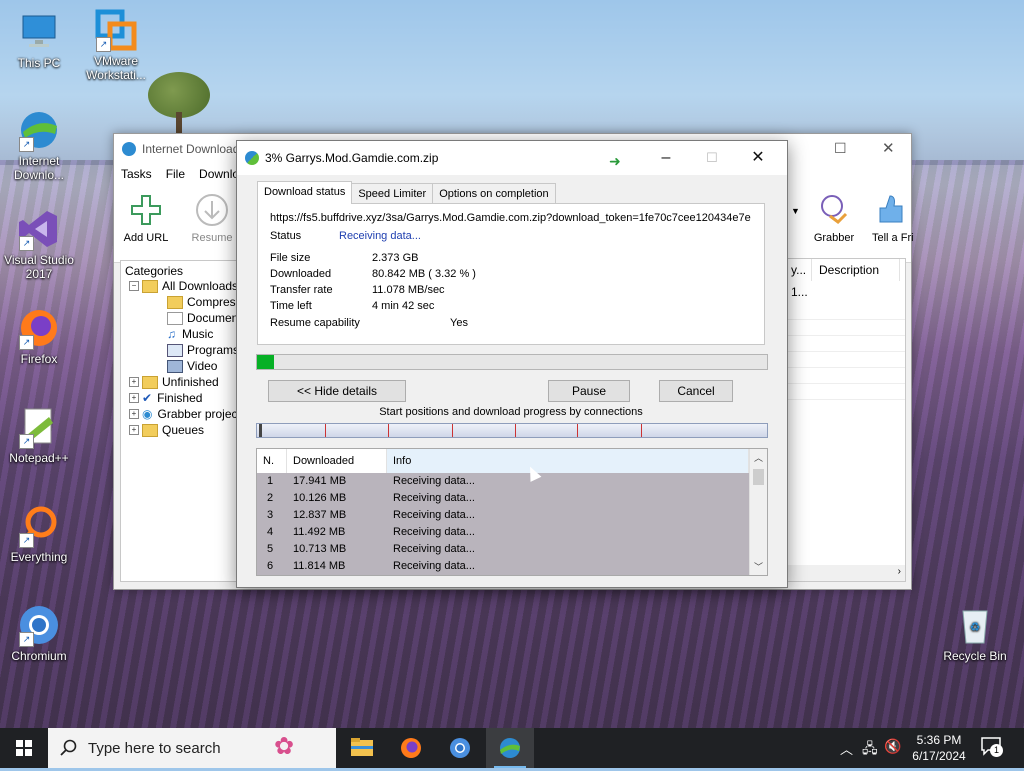  What do you see at coordinates (136, 174) in the screenshot?
I see `menu-tasks: Tasks` at bounding box center [136, 174].